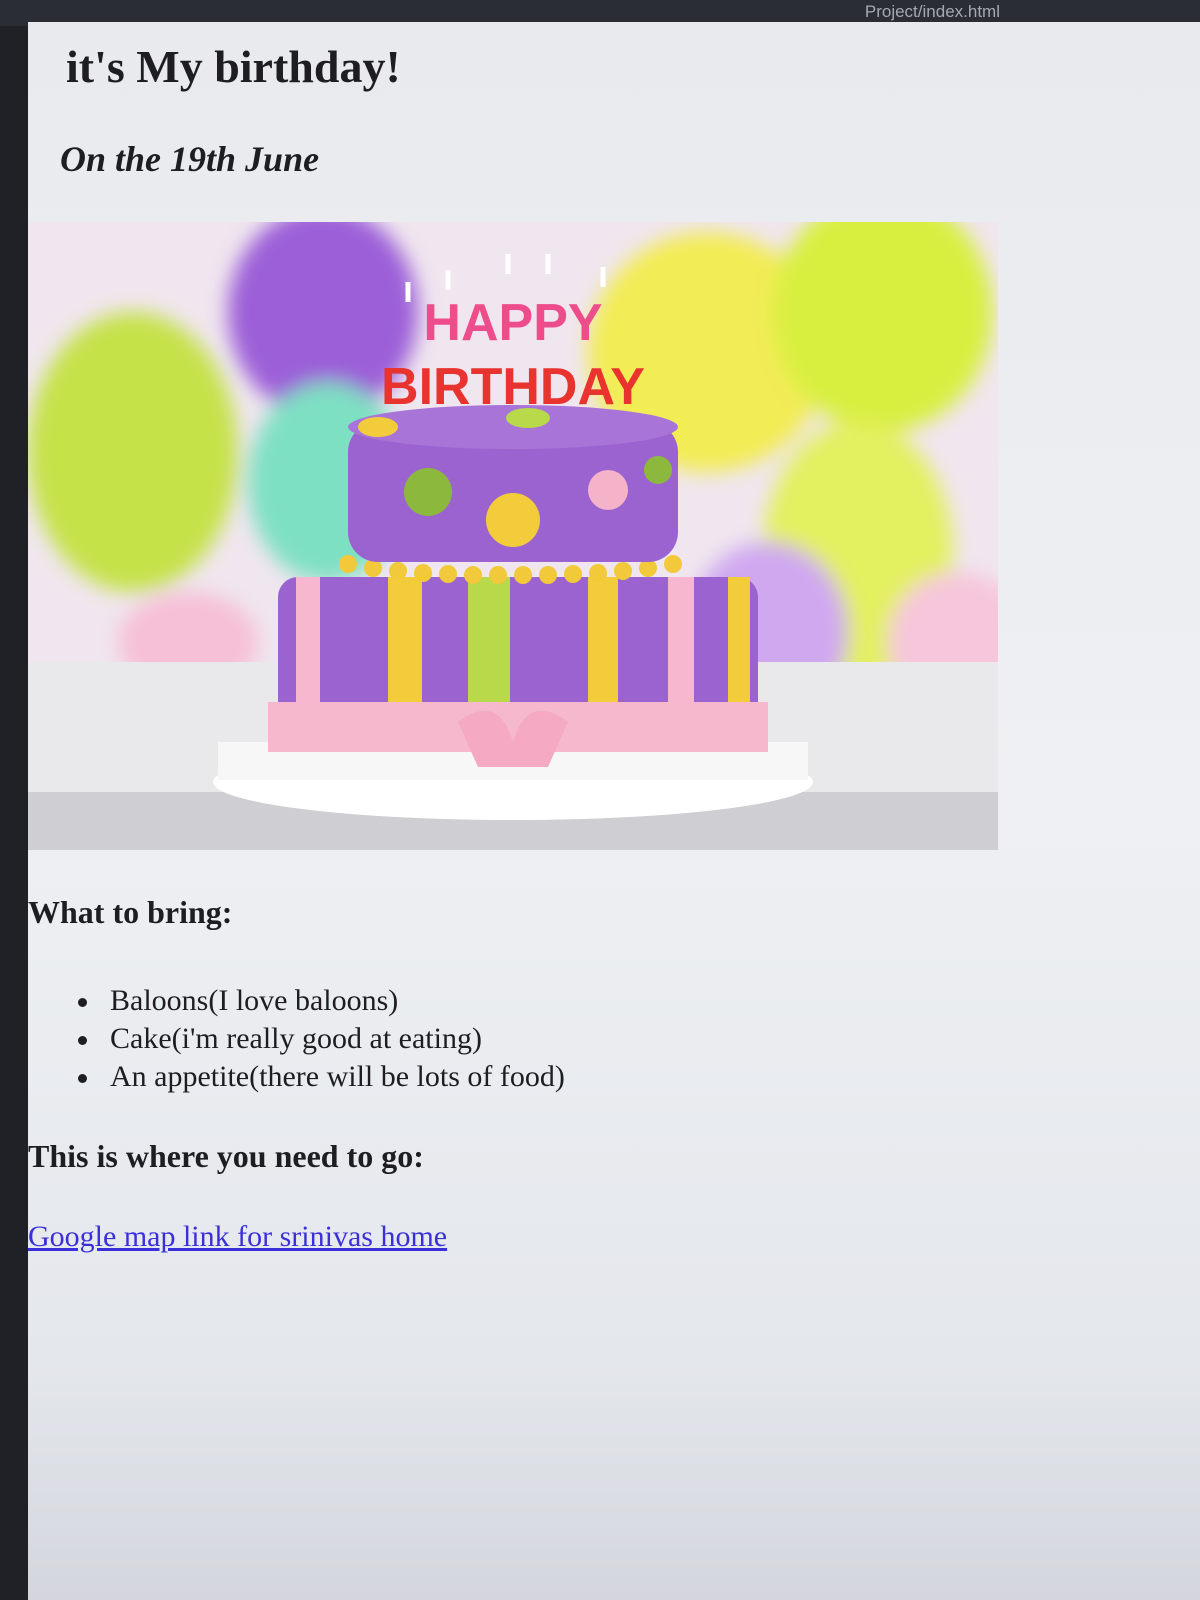 The image size is (1200, 1600). Describe the element at coordinates (226, 1156) in the screenshot. I see `location-heading: This is where you need to go:` at that location.